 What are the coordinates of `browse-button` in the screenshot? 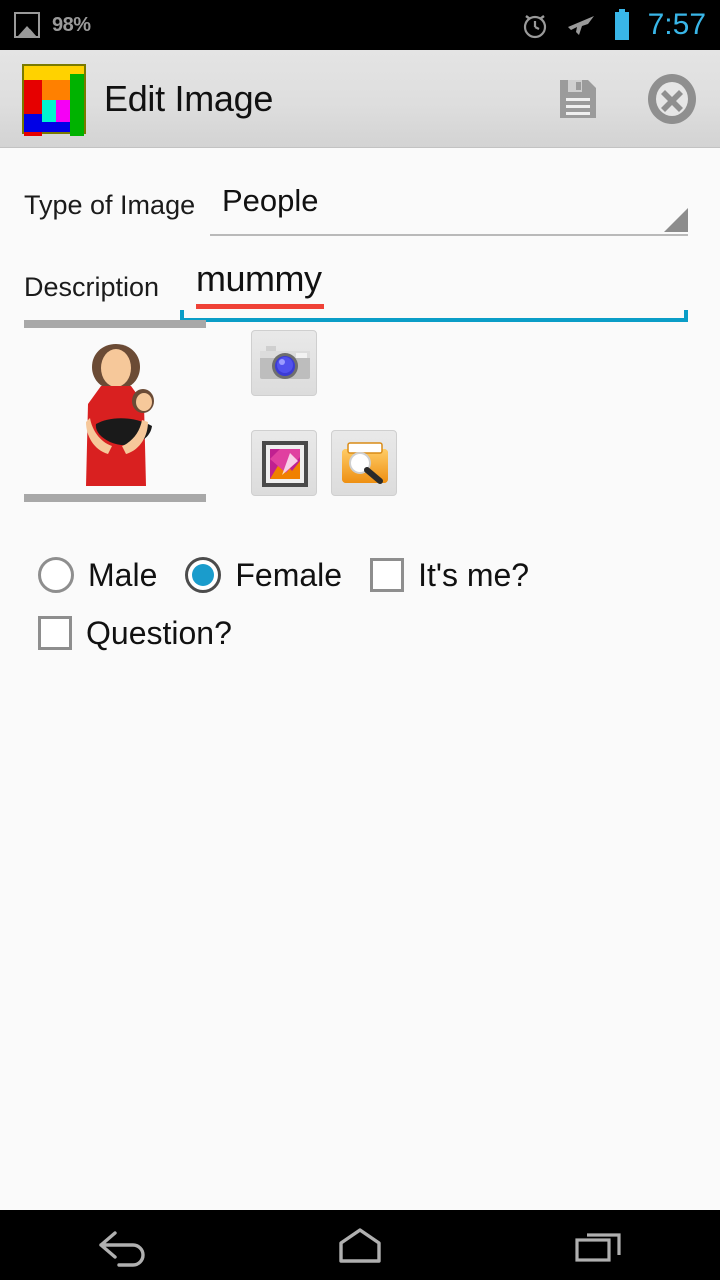 It's located at (364, 463).